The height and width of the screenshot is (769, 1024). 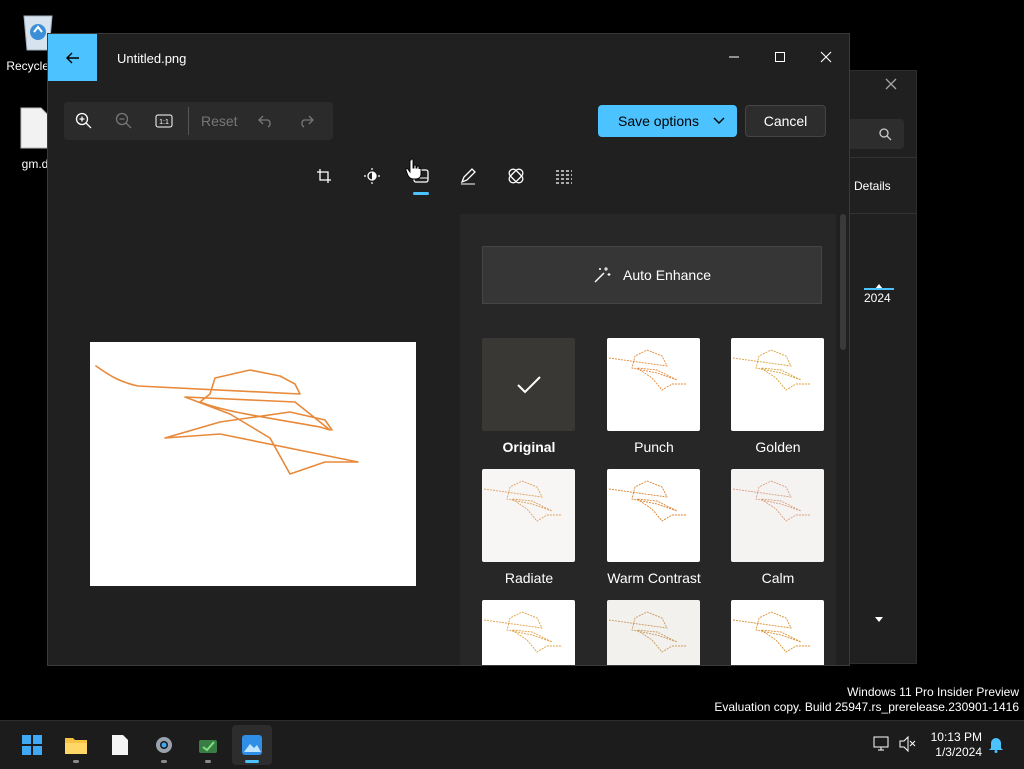 I want to click on retouch-tool, so click(x=516, y=176).